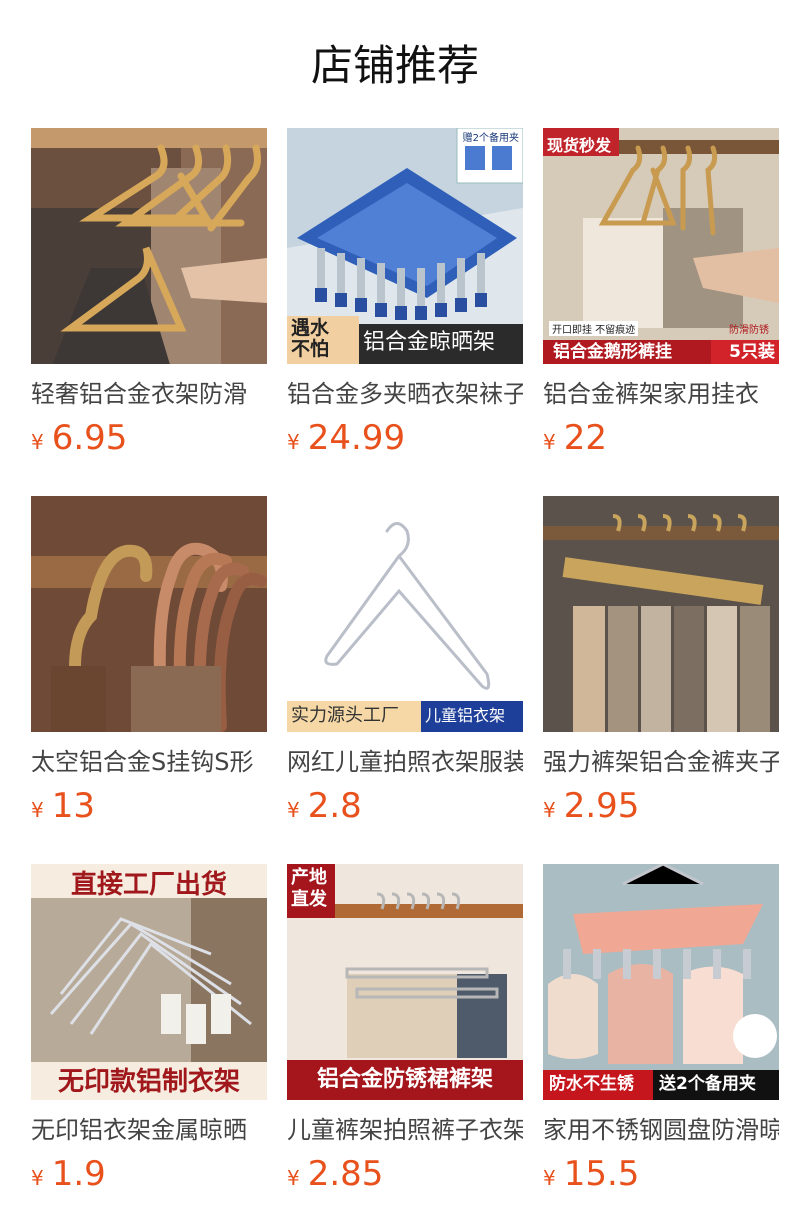  I want to click on price-value: 13, so click(73, 806).